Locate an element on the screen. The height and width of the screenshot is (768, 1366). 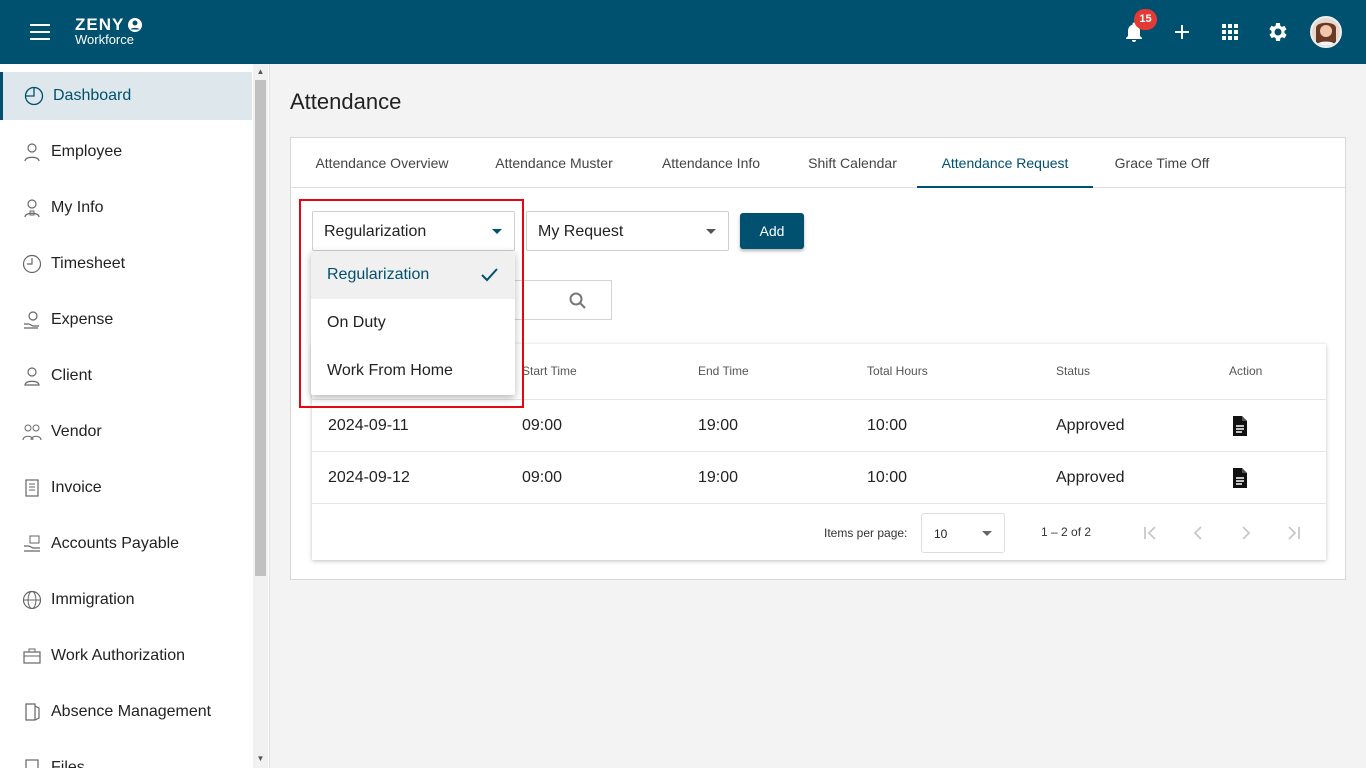
plus-icon is located at coordinates (1182, 32).